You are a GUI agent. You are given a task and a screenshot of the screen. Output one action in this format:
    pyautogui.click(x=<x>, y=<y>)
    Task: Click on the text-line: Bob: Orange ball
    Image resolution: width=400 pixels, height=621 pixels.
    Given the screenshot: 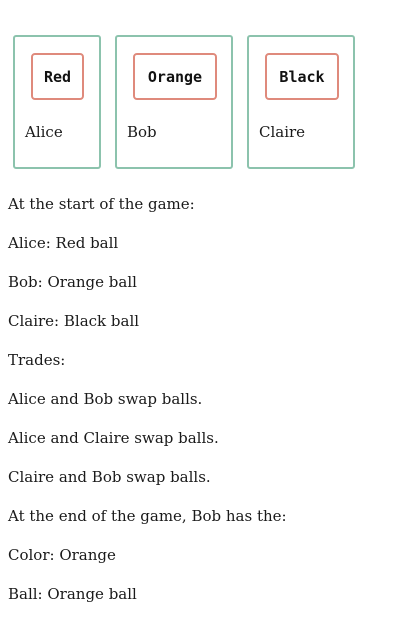 What is the action you would take?
    pyautogui.click(x=72, y=282)
    